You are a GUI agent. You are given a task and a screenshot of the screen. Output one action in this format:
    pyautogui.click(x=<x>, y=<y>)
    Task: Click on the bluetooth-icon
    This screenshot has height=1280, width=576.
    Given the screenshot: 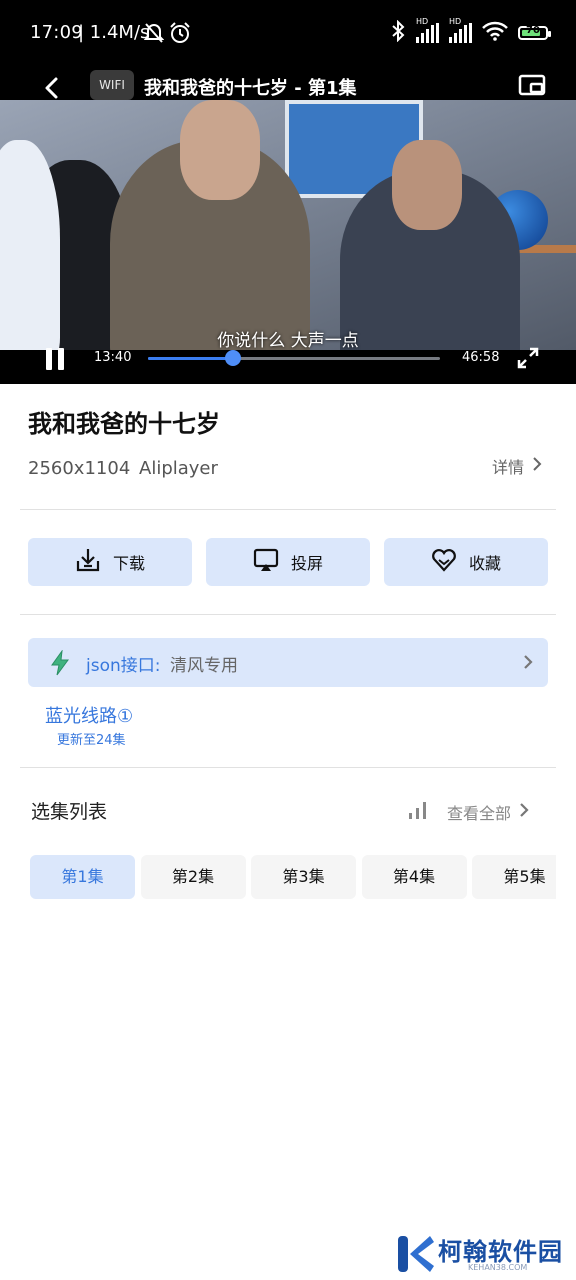 What is the action you would take?
    pyautogui.click(x=398, y=32)
    